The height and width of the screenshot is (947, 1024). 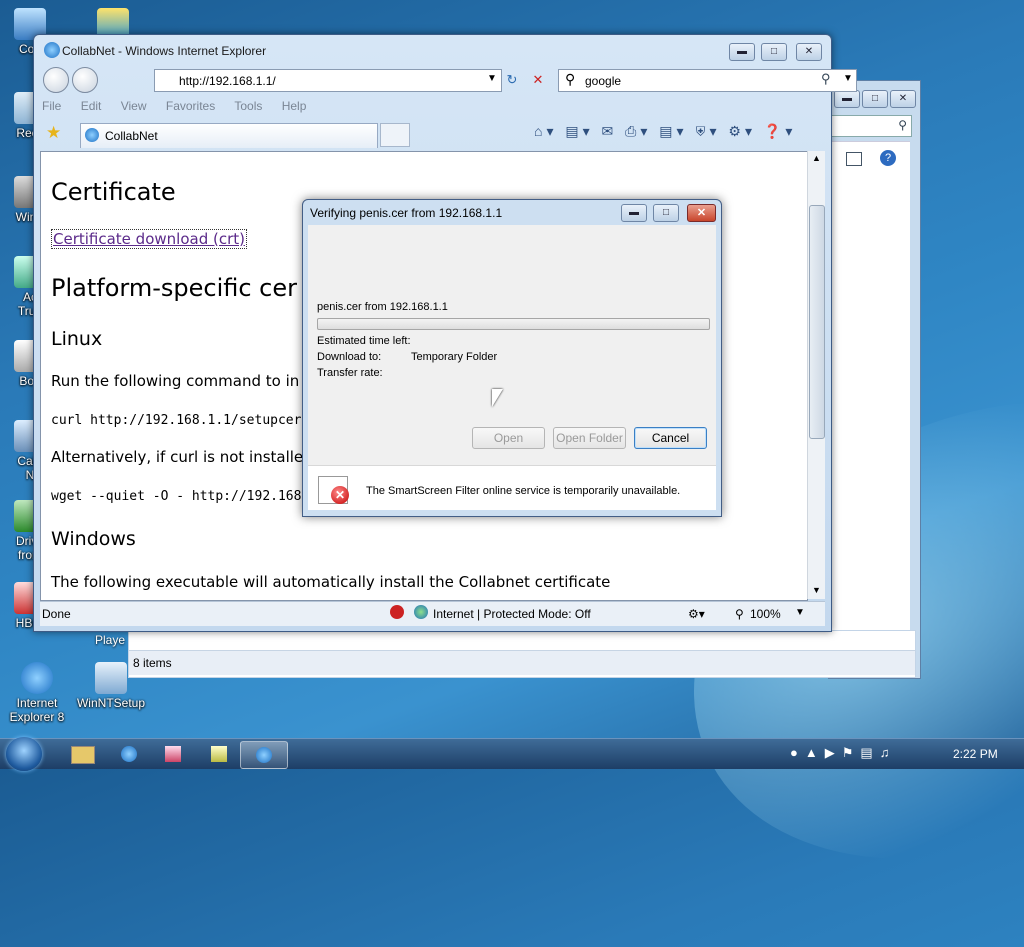 What do you see at coordinates (851, 752) in the screenshot?
I see `tray-icon: ⚑` at bounding box center [851, 752].